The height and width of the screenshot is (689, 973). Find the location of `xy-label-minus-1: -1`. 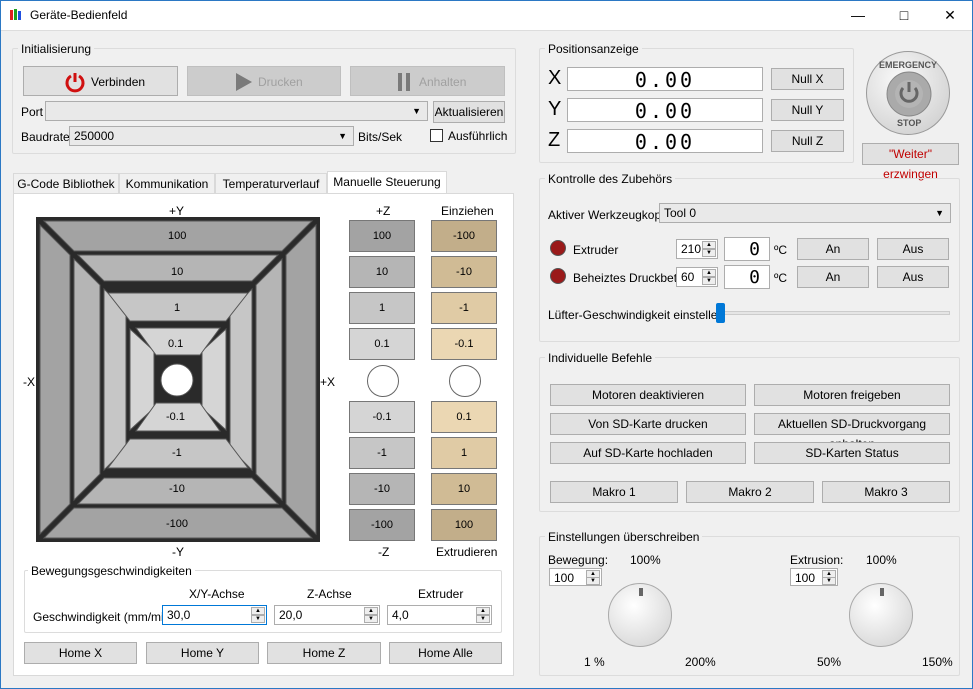

xy-label-minus-1: -1 is located at coordinates (177, 453).